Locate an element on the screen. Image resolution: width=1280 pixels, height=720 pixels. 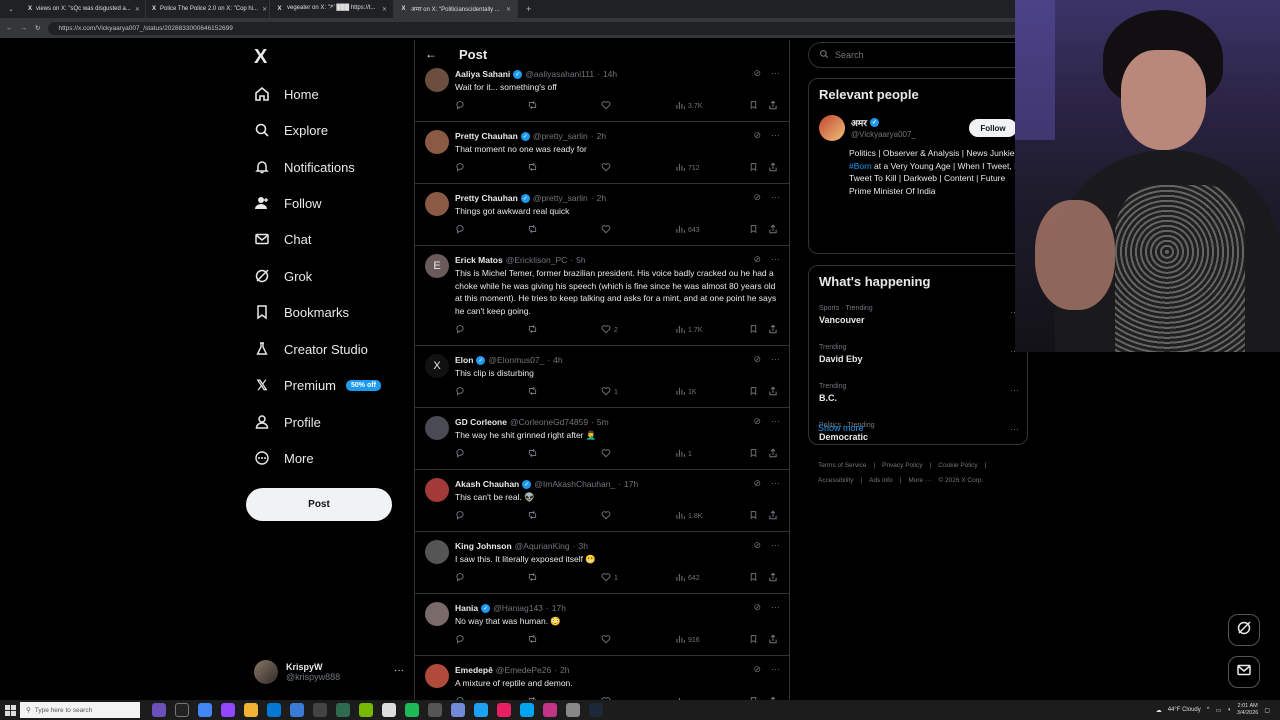
tweet-time: 5m is located at coordinates (603, 422).